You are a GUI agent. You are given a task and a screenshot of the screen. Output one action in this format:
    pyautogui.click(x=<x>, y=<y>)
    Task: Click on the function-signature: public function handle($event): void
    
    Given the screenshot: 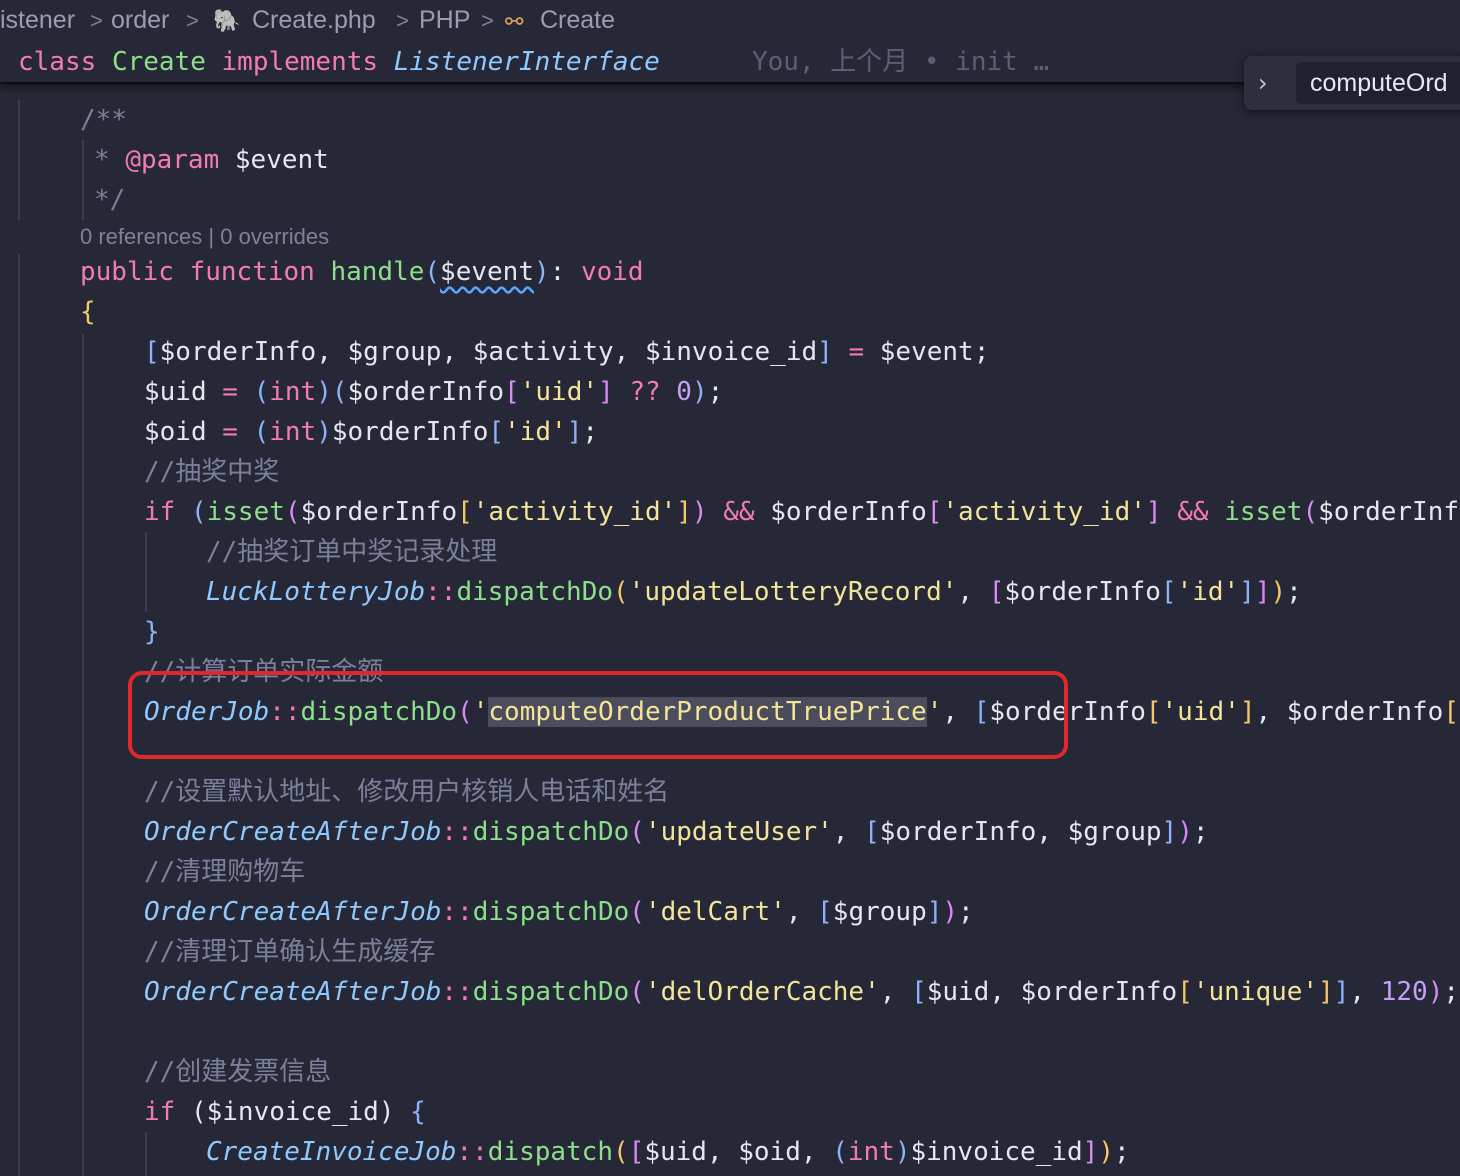 What is the action you would take?
    pyautogui.click(x=362, y=272)
    